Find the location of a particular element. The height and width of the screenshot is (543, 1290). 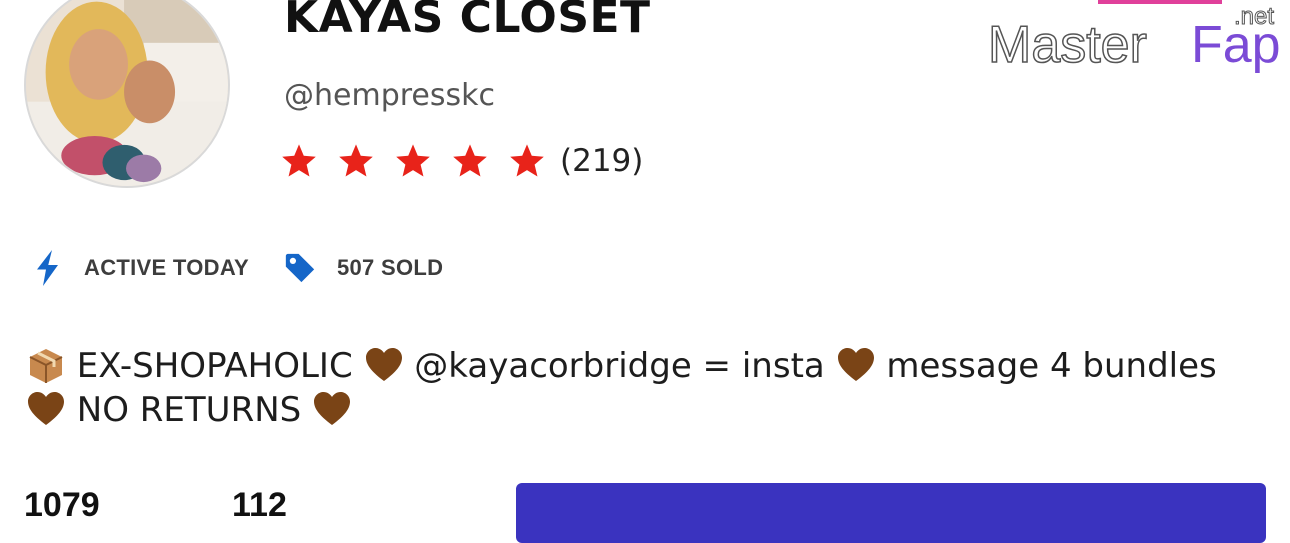

watermark-text-left: Master is located at coordinates (1067, 45).